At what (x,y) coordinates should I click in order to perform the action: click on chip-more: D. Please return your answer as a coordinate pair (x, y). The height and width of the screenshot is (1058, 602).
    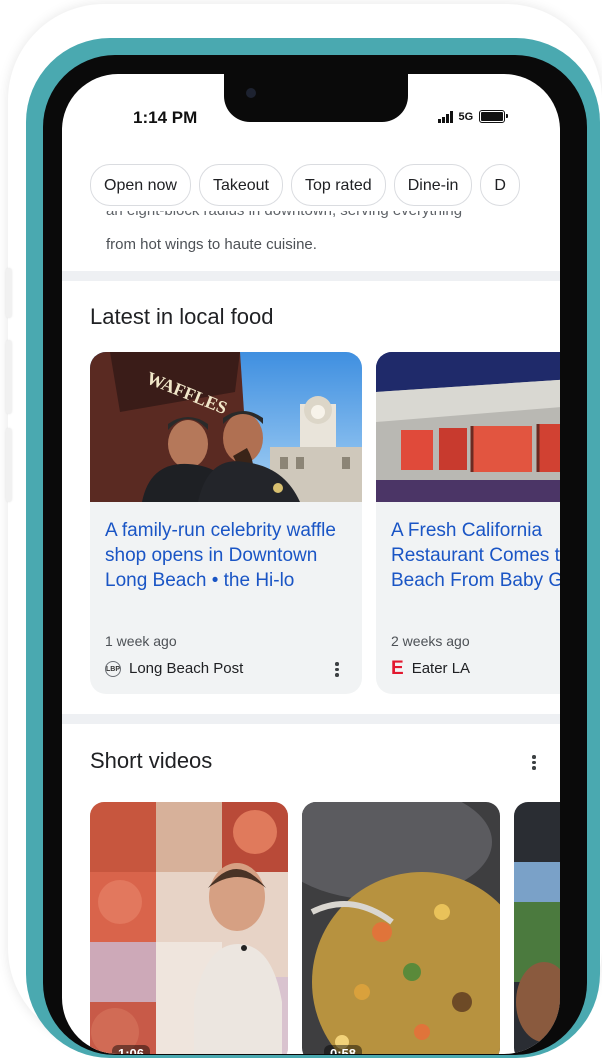
    Looking at the image, I should click on (500, 185).